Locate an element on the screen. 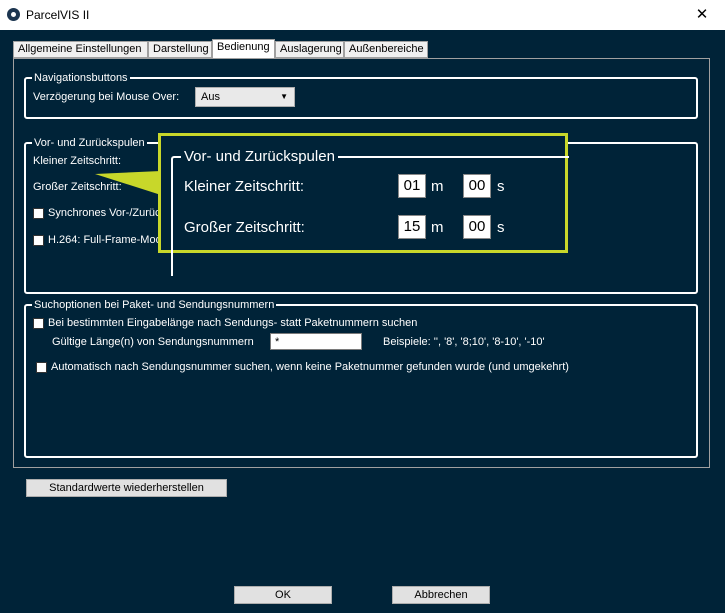  title-bar: ParcelVIS II ✕ is located at coordinates (362, 15).